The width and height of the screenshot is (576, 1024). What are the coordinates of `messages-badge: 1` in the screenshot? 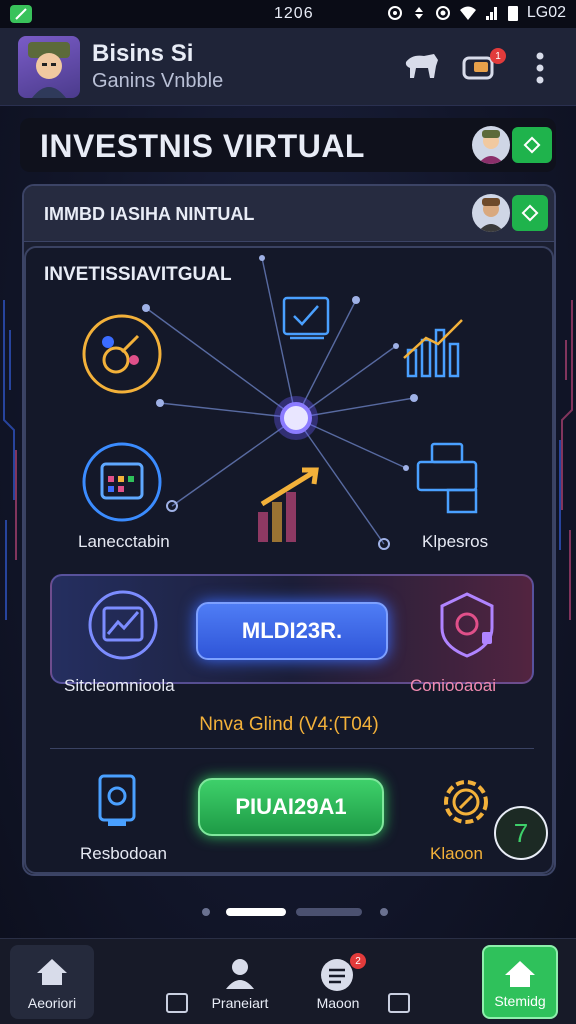 It's located at (498, 56).